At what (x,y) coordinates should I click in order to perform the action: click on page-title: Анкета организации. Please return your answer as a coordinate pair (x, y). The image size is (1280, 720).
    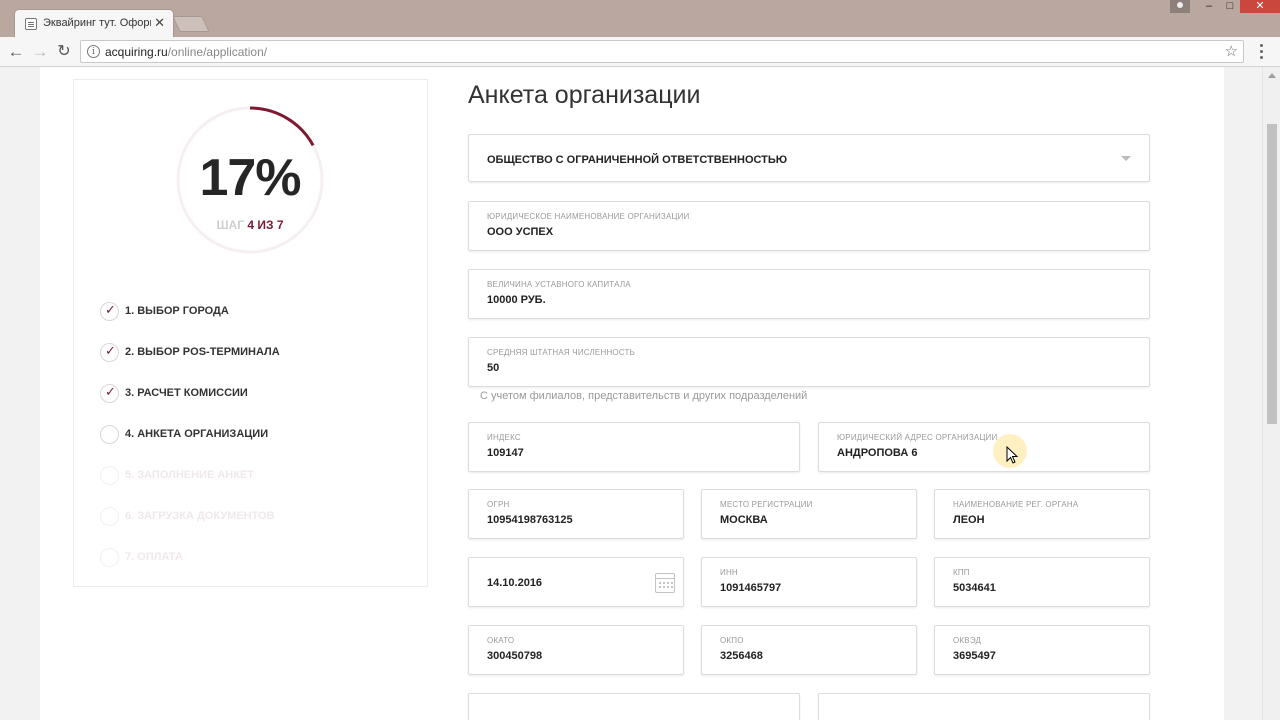
    Looking at the image, I should click on (584, 95).